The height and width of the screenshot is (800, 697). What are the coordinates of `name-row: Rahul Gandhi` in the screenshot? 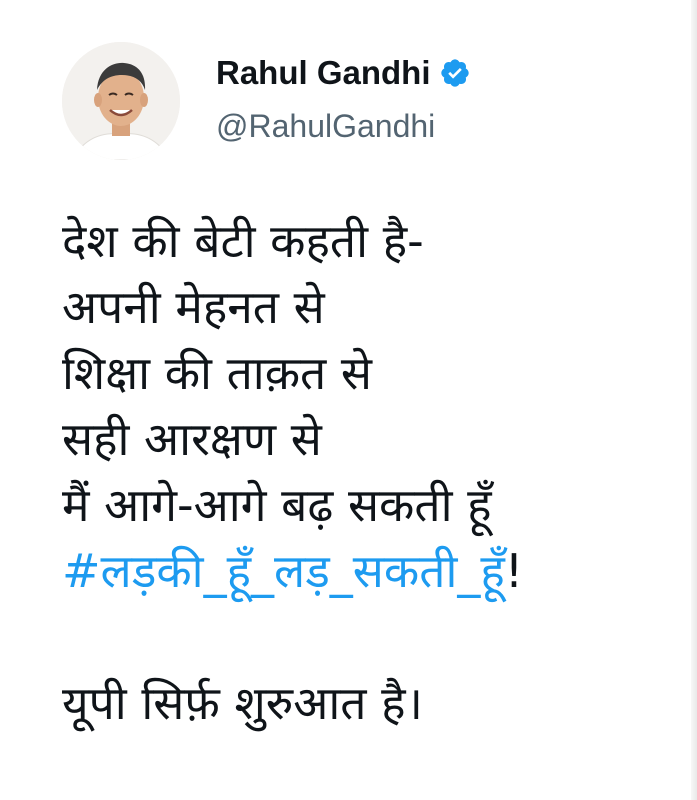 It's located at (343, 73).